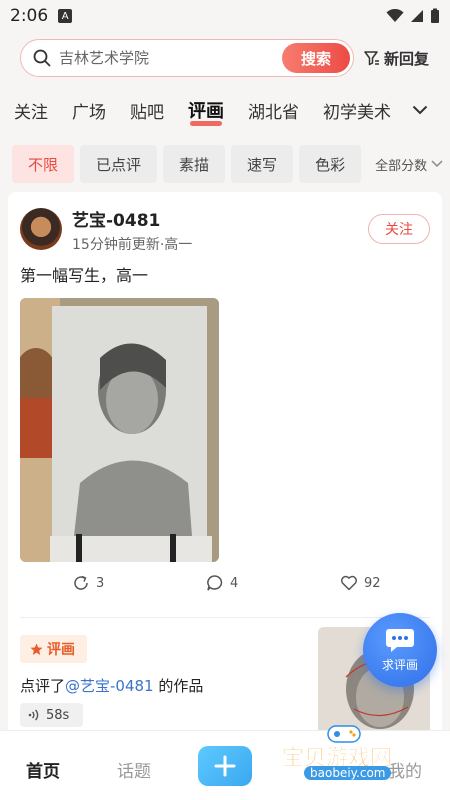  I want to click on review-text-suffix: 的作品, so click(178, 686).